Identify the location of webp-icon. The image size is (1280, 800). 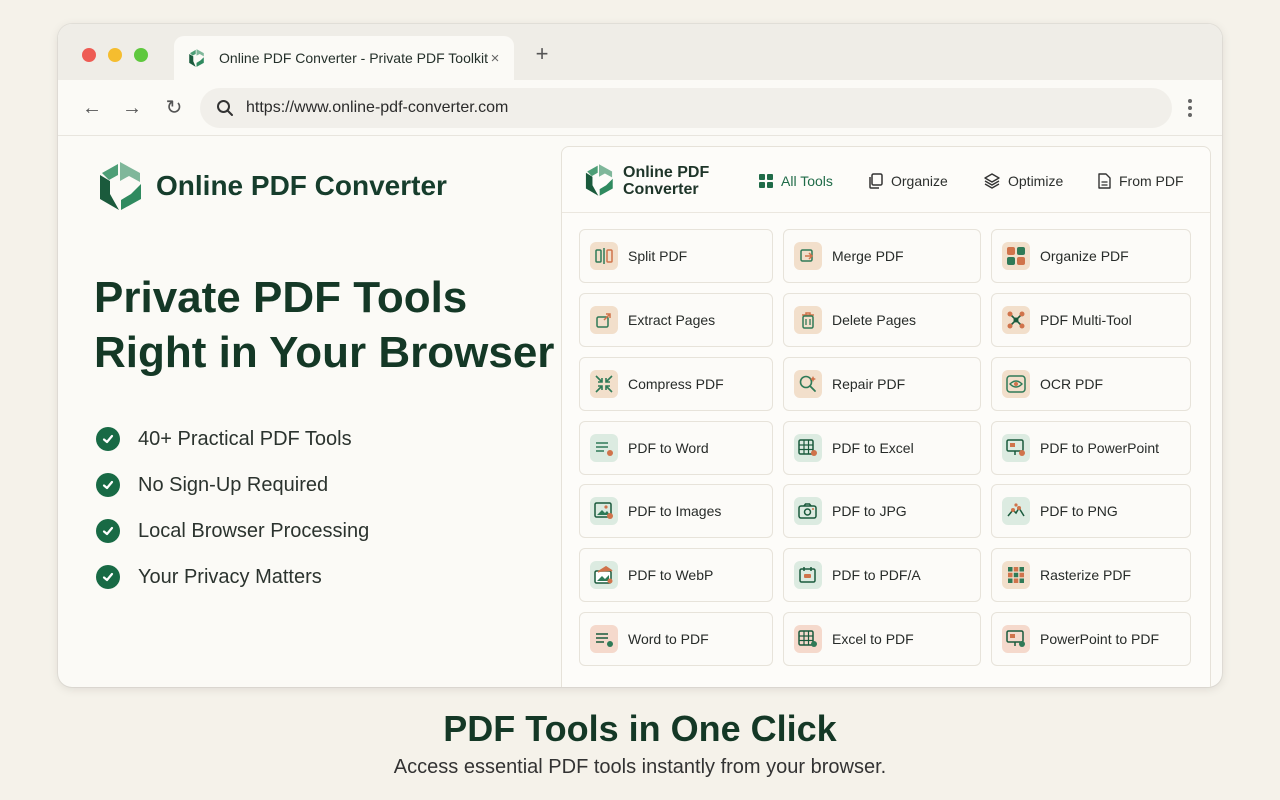
(604, 575).